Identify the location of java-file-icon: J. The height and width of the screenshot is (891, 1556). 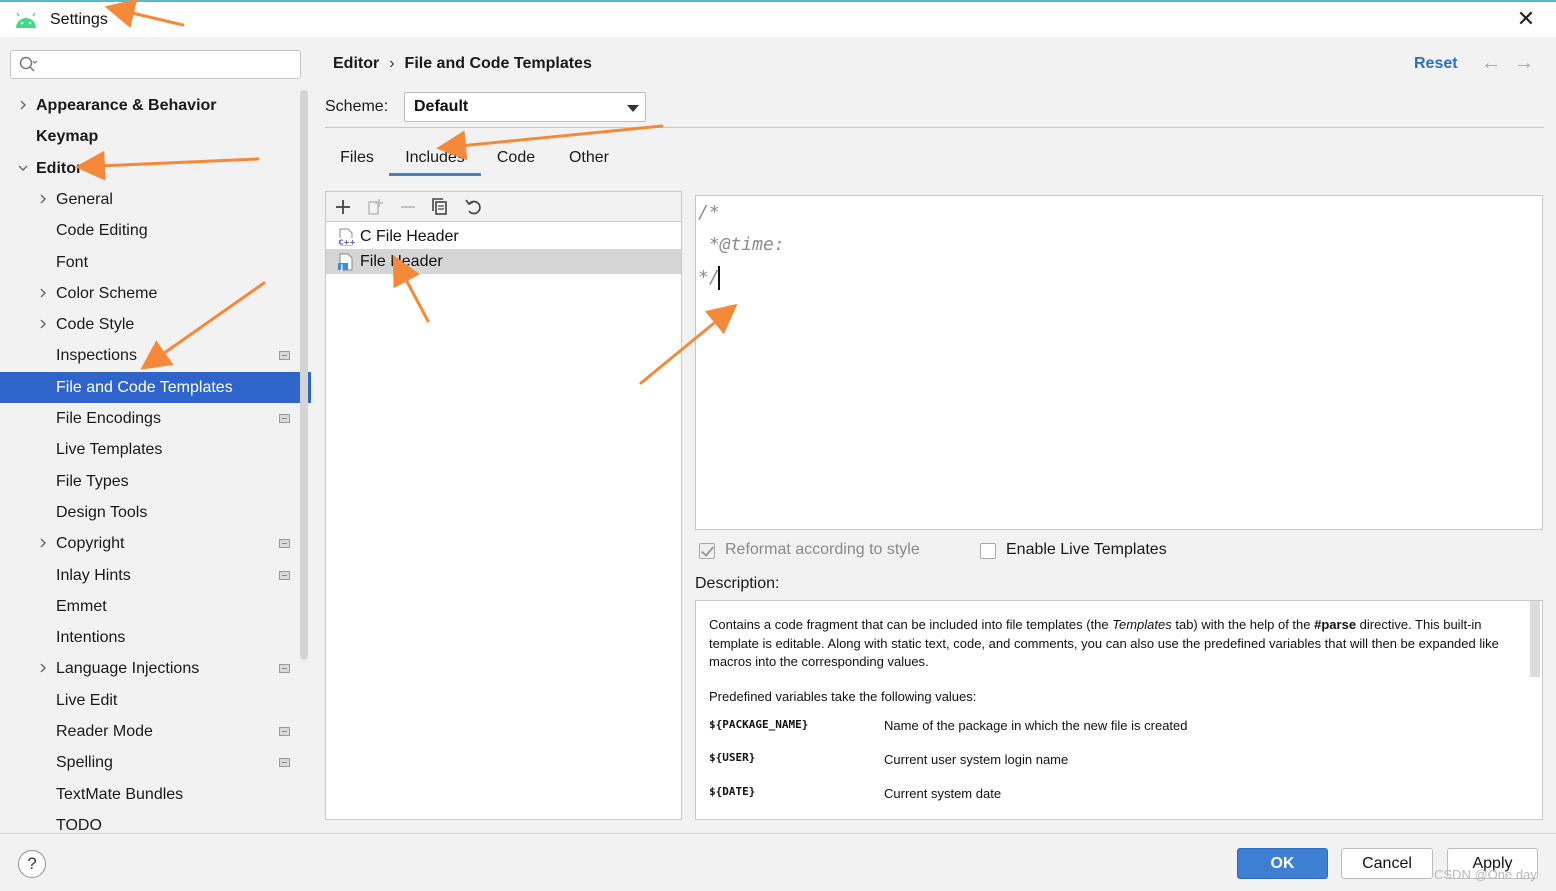
(345, 262).